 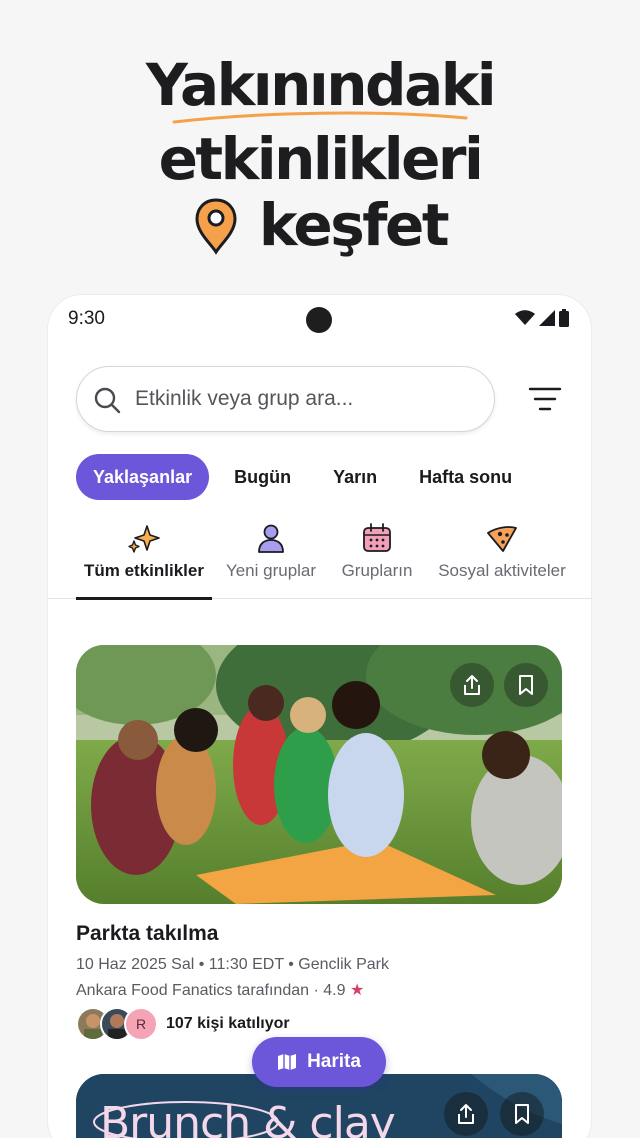 I want to click on attendees-row: R 107 kişi katılıyor, so click(x=183, y=1024).